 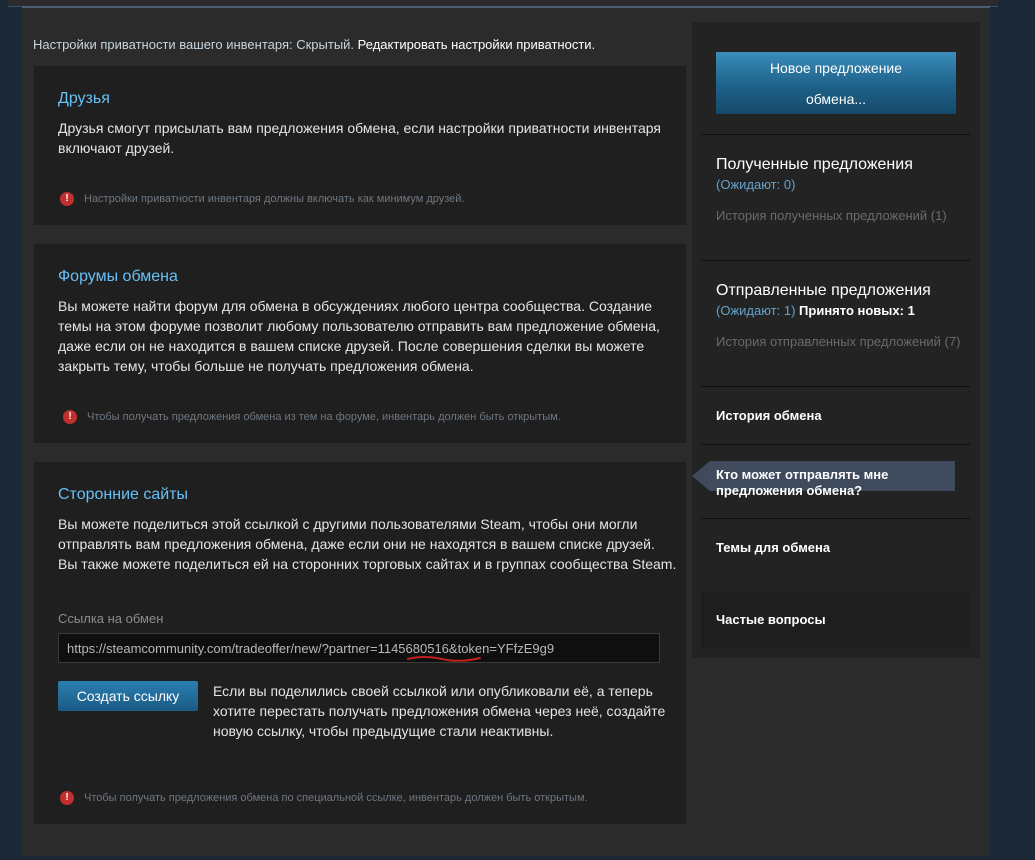 What do you see at coordinates (838, 216) in the screenshot?
I see `received-history-link: История полученных предложений (1)` at bounding box center [838, 216].